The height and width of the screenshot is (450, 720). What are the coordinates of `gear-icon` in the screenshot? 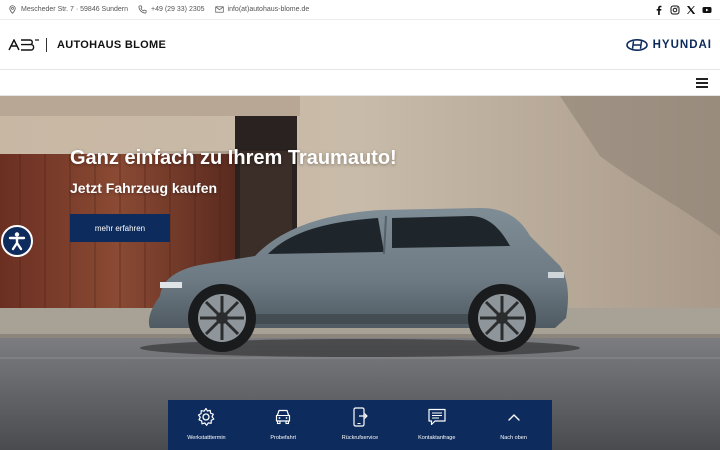 It's located at (206, 416).